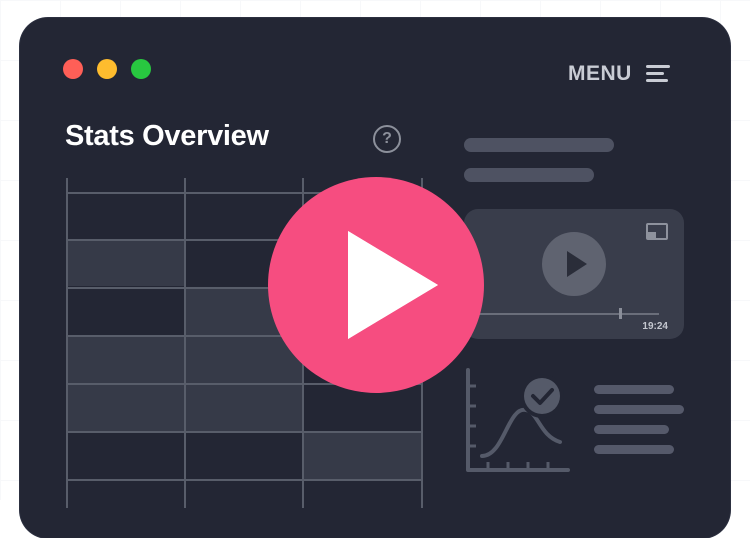 This screenshot has height=538, width=750. I want to click on video-player: 19:24, so click(574, 274).